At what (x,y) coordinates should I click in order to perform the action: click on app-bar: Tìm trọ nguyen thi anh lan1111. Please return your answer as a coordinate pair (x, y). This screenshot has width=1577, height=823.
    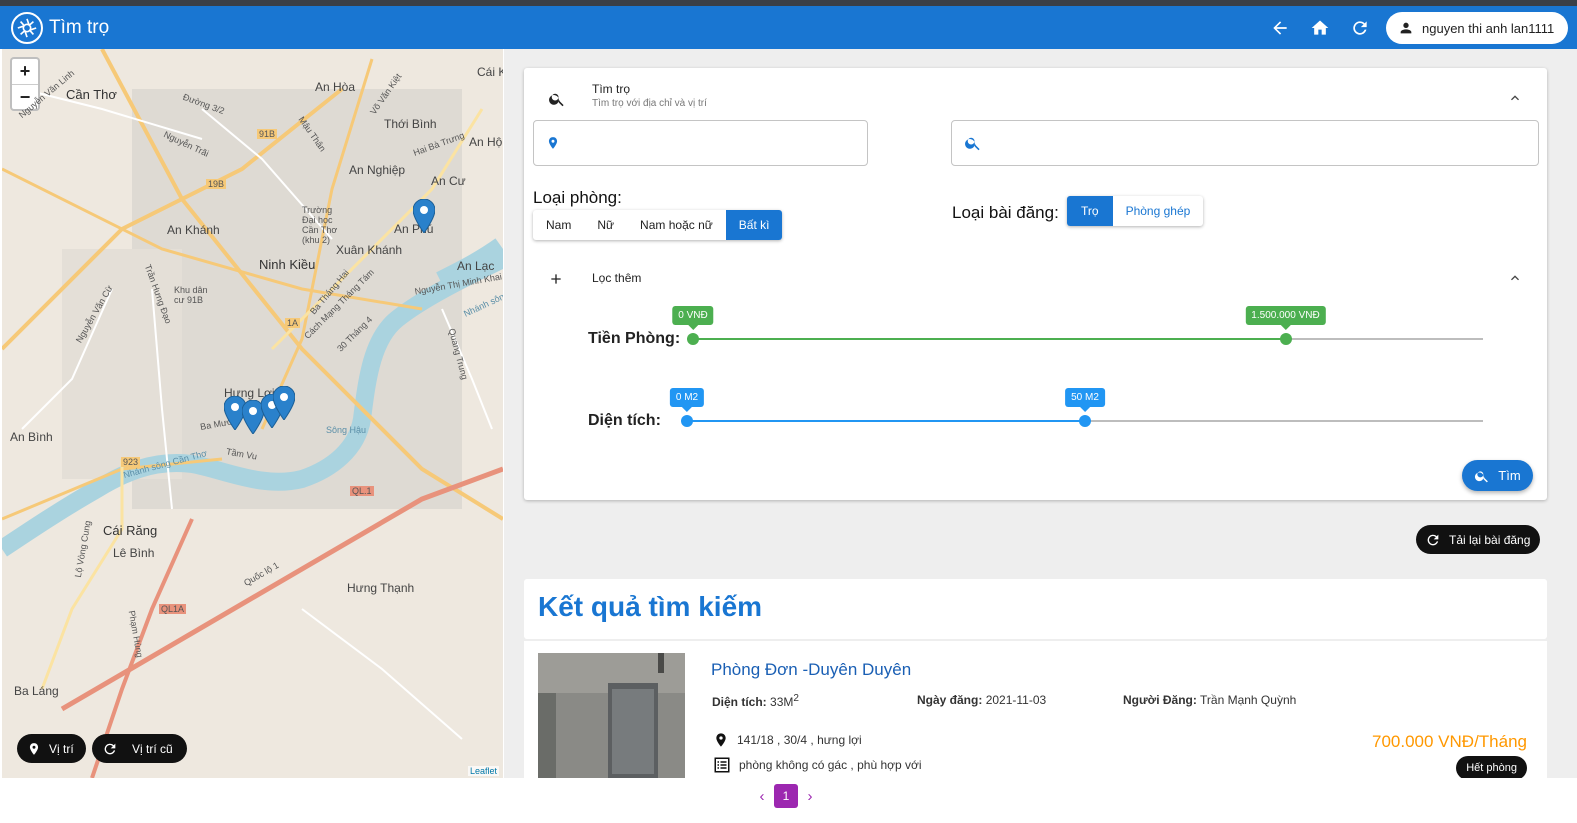
    Looking at the image, I should click on (788, 27).